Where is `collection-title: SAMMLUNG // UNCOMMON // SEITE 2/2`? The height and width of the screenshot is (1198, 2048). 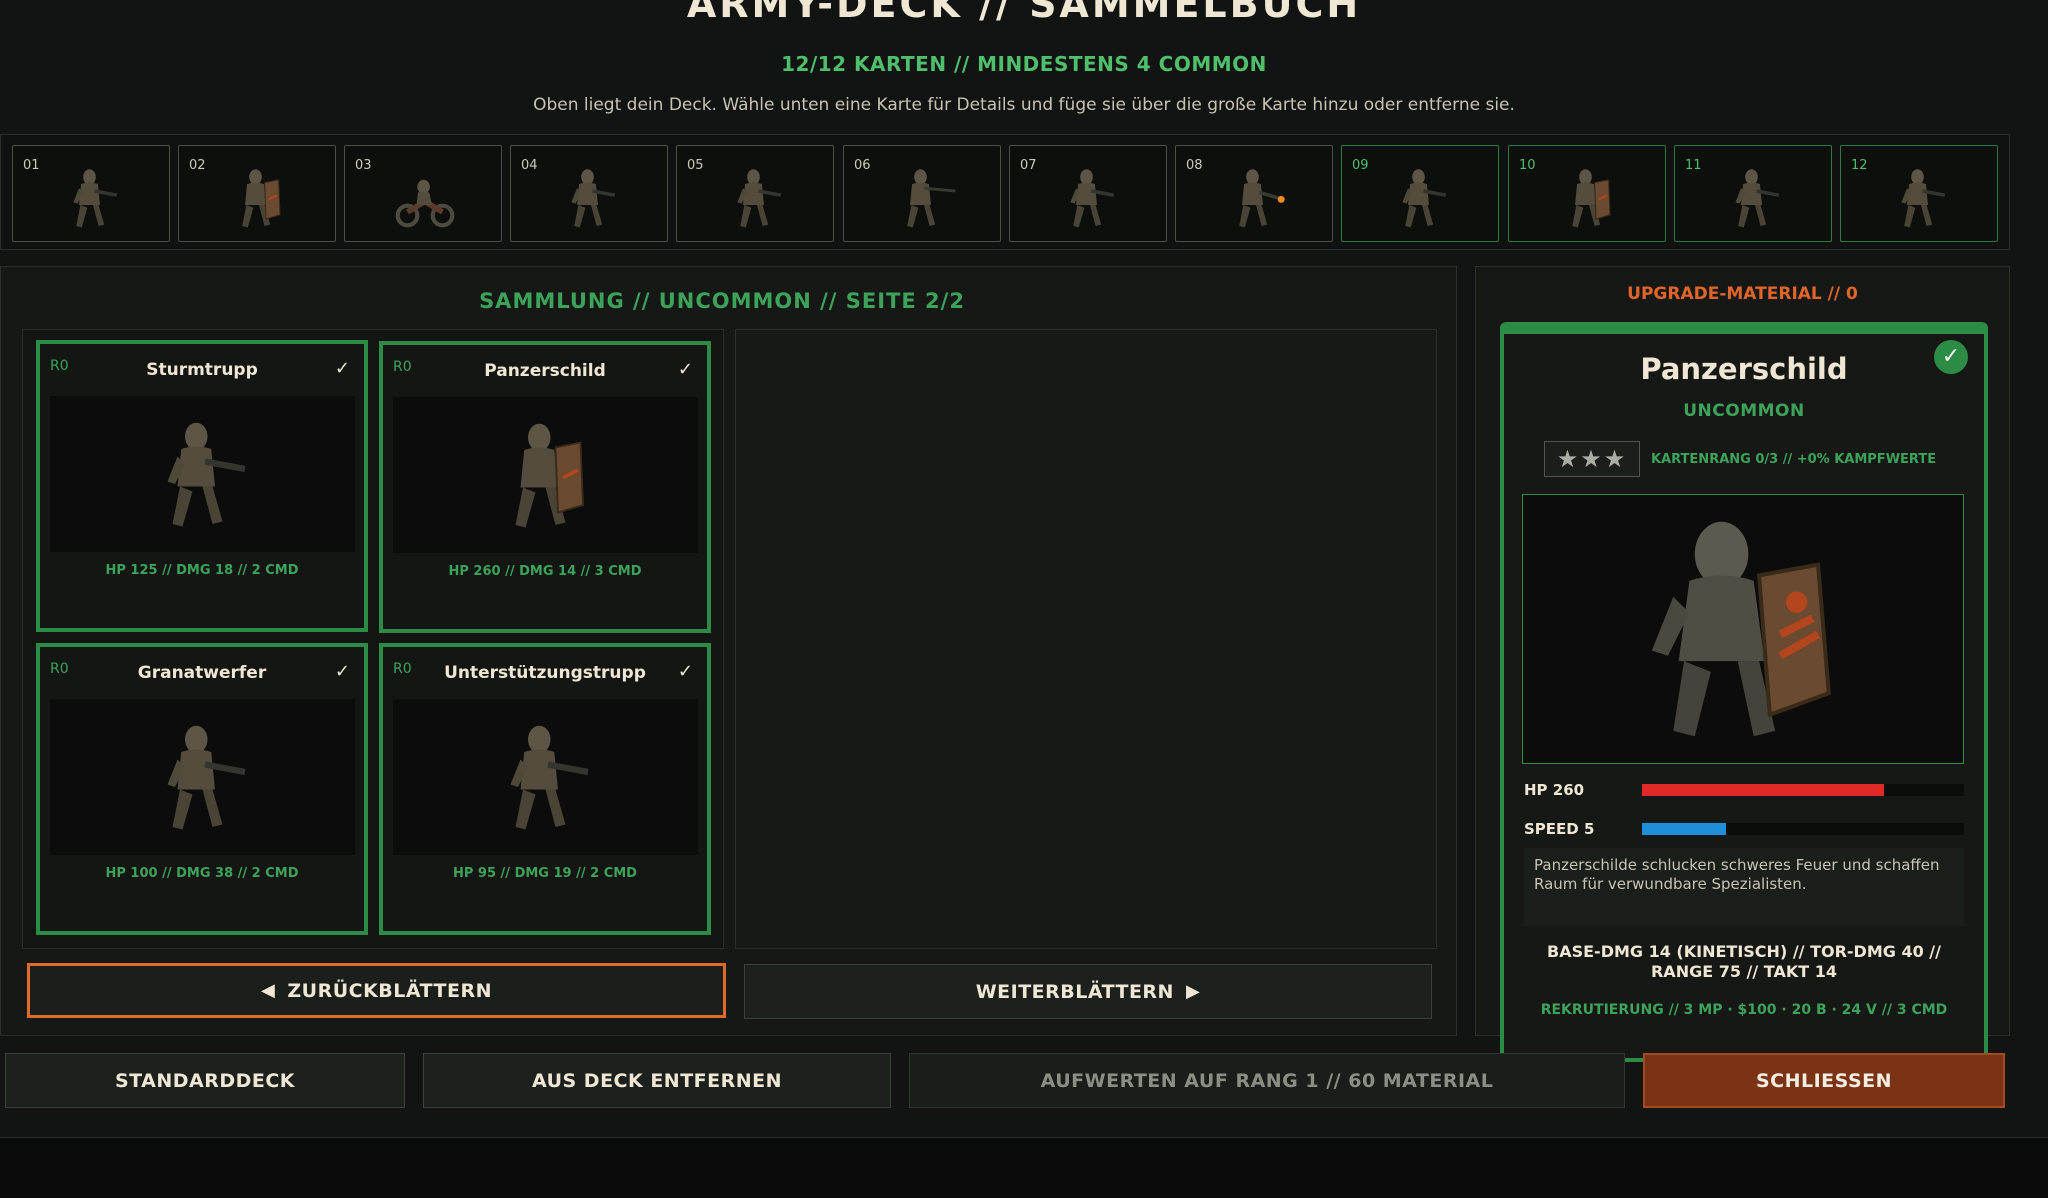 collection-title: SAMMLUNG // UNCOMMON // SEITE 2/2 is located at coordinates (722, 301).